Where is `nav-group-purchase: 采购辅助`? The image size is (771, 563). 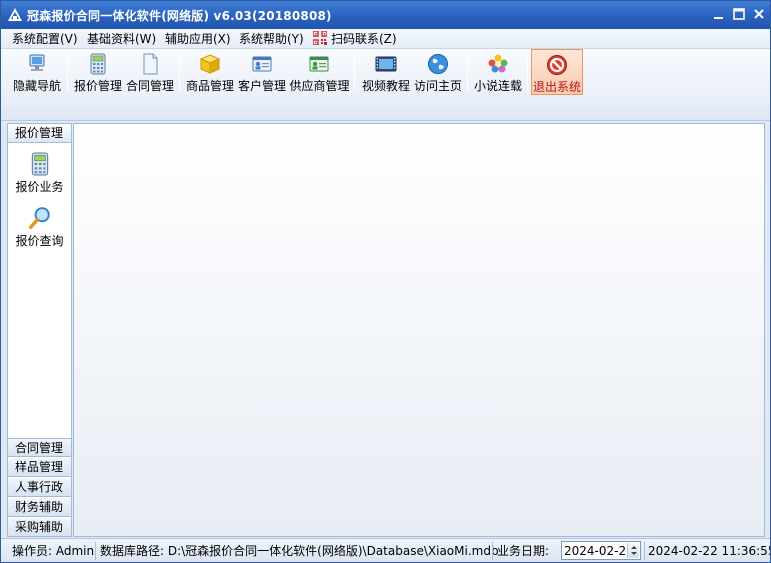
nav-group-purchase: 采购辅助 is located at coordinates (39, 527).